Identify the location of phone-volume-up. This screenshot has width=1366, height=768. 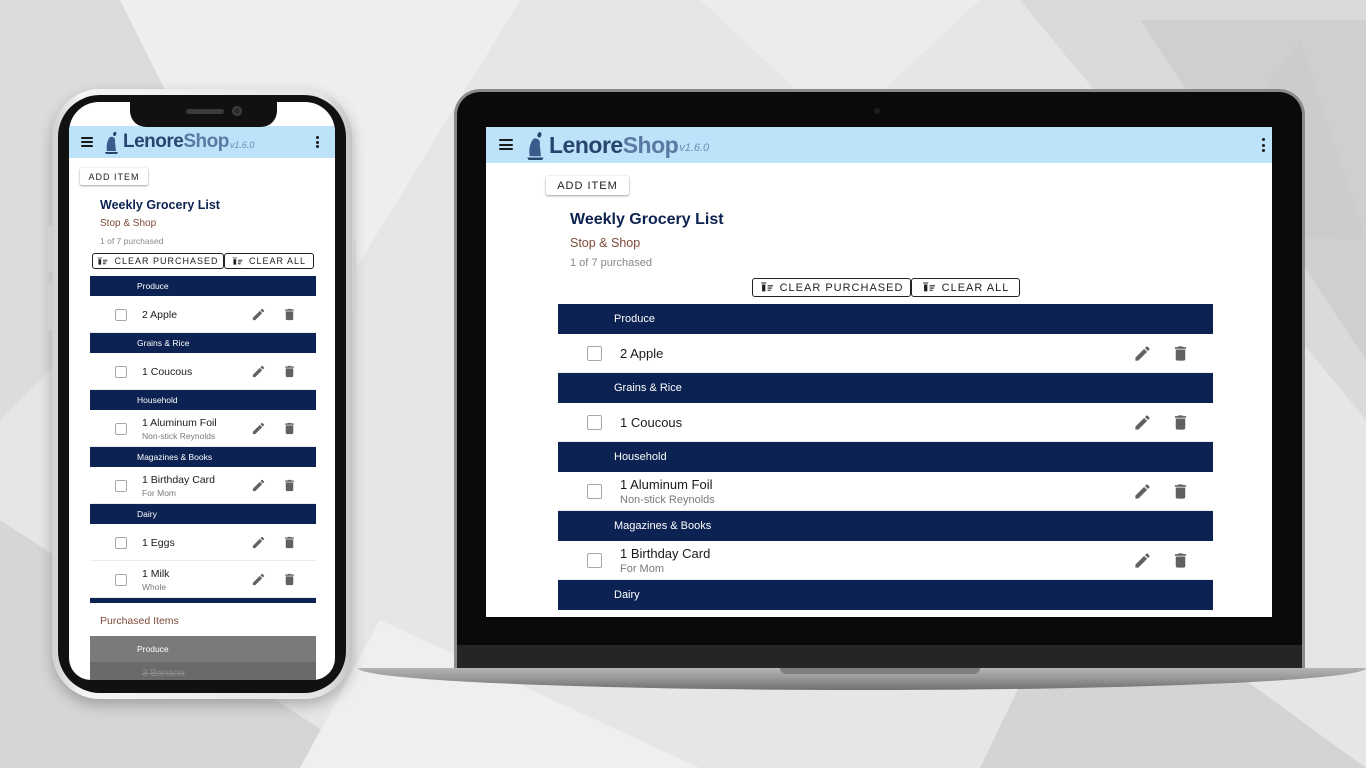
(50, 249).